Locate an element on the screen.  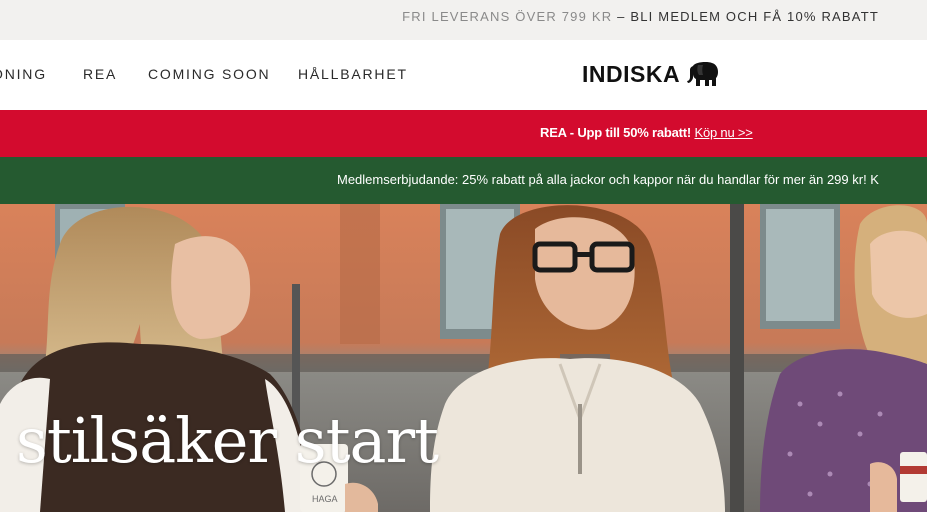
delivery-text: FRI LEVERANS ÖVER 799 KR is located at coordinates (507, 16).